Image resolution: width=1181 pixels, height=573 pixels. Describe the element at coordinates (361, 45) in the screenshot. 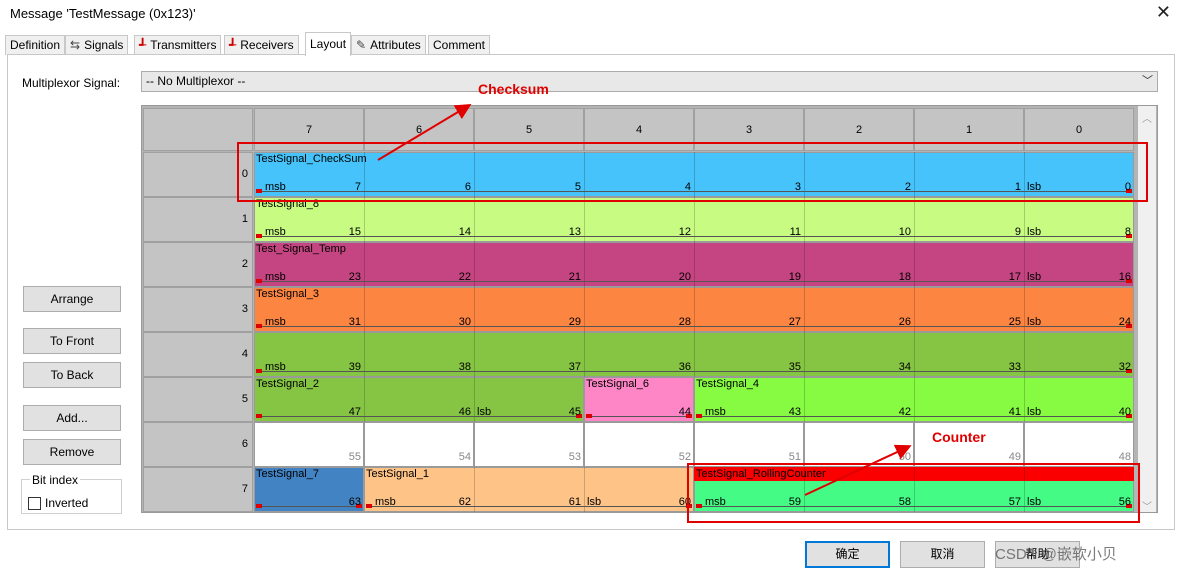

I see `attributes-icon: ✎` at that location.